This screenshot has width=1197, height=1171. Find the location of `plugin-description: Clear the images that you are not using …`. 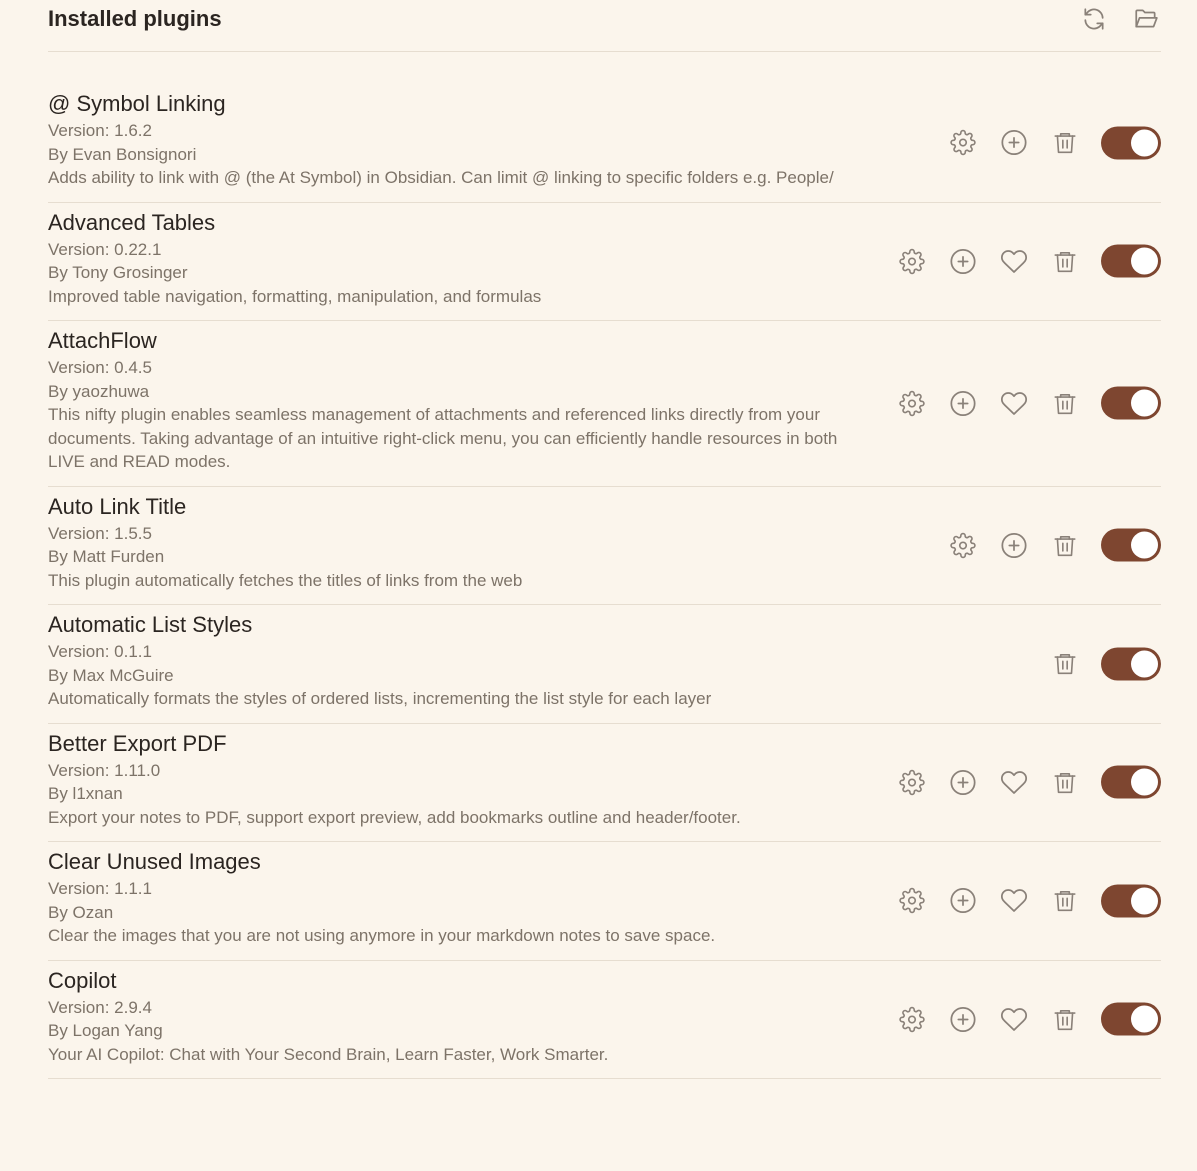

plugin-description: Clear the images that you are not using … is located at coordinates (382, 935).